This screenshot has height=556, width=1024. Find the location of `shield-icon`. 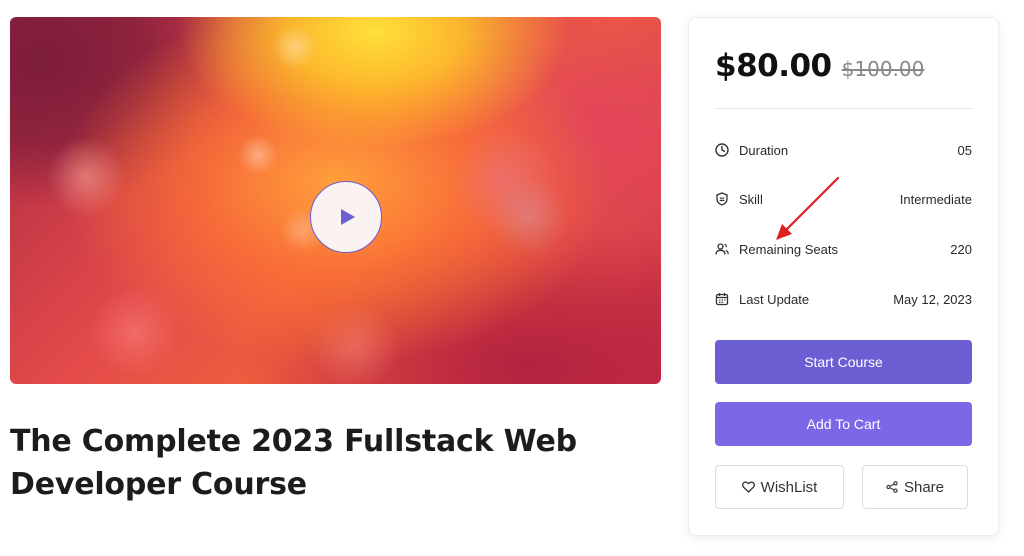

shield-icon is located at coordinates (722, 199).